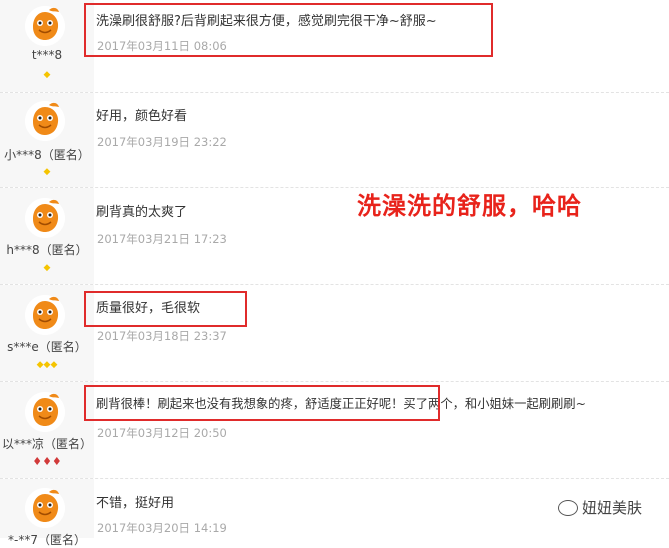  Describe the element at coordinates (162, 433) in the screenshot. I see `review-date: 2017年03月12日 20:50` at that location.